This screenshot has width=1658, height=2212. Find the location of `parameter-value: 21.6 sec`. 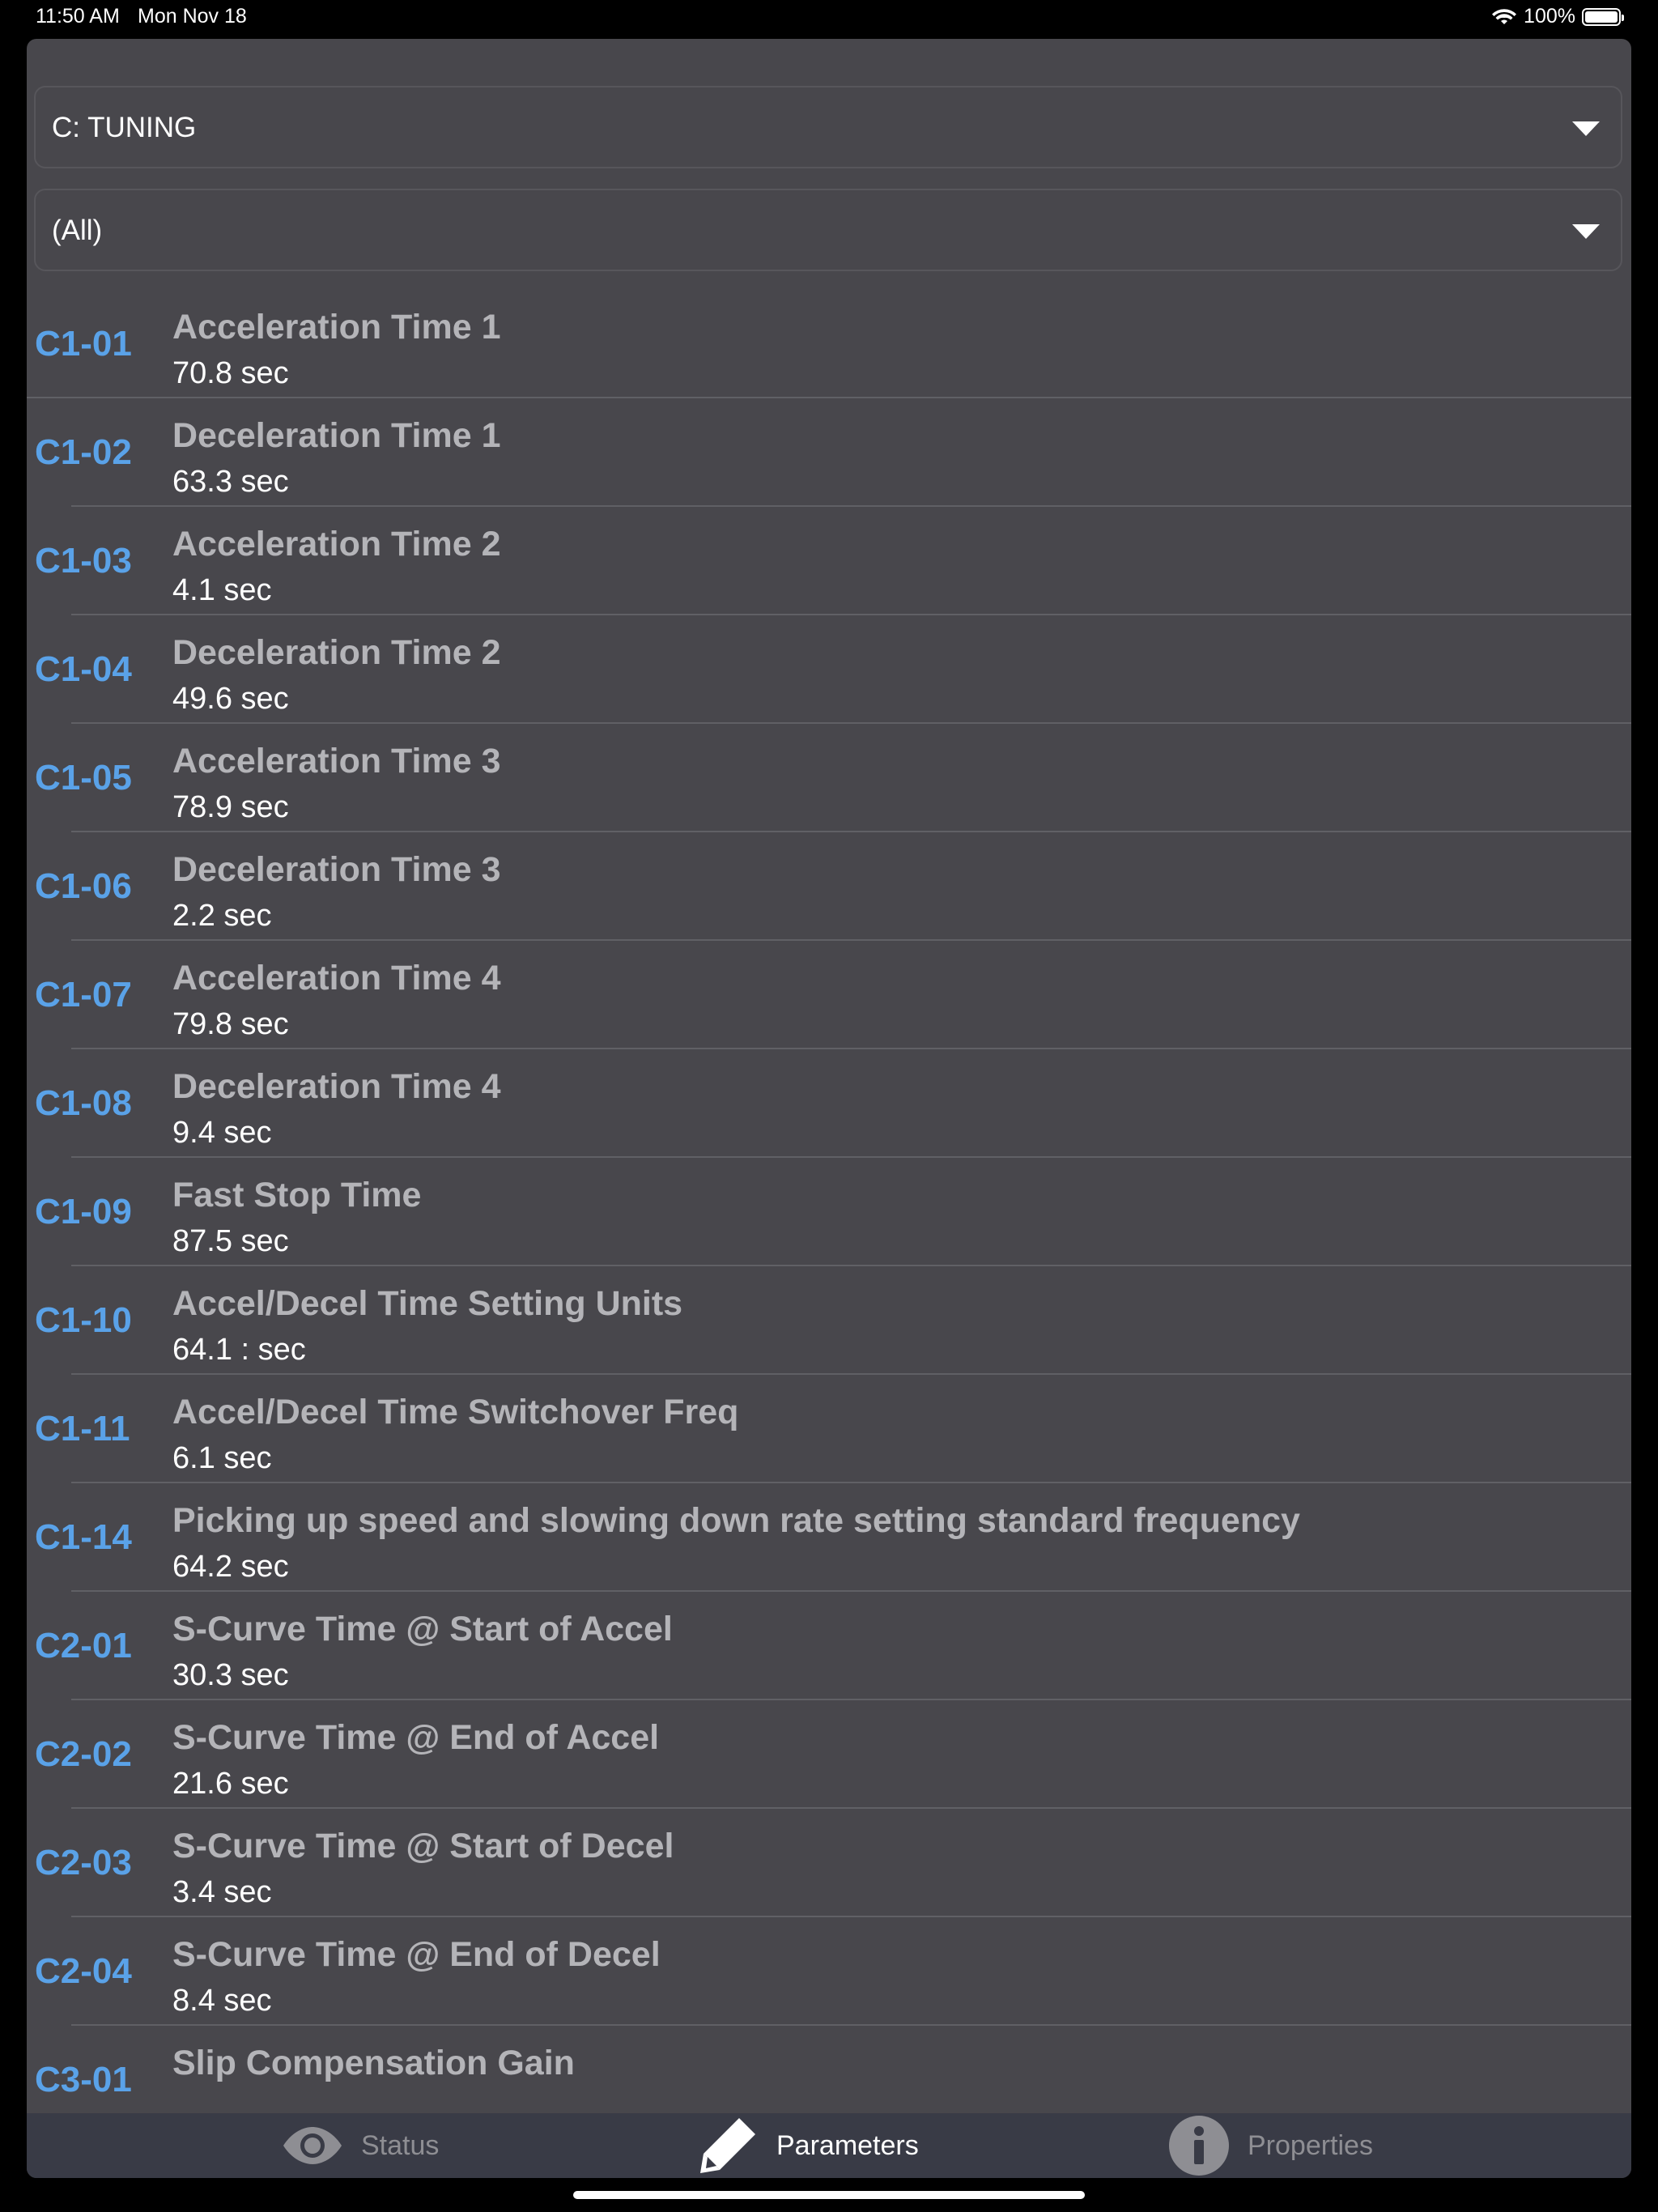

parameter-value: 21.6 sec is located at coordinates (230, 1784).